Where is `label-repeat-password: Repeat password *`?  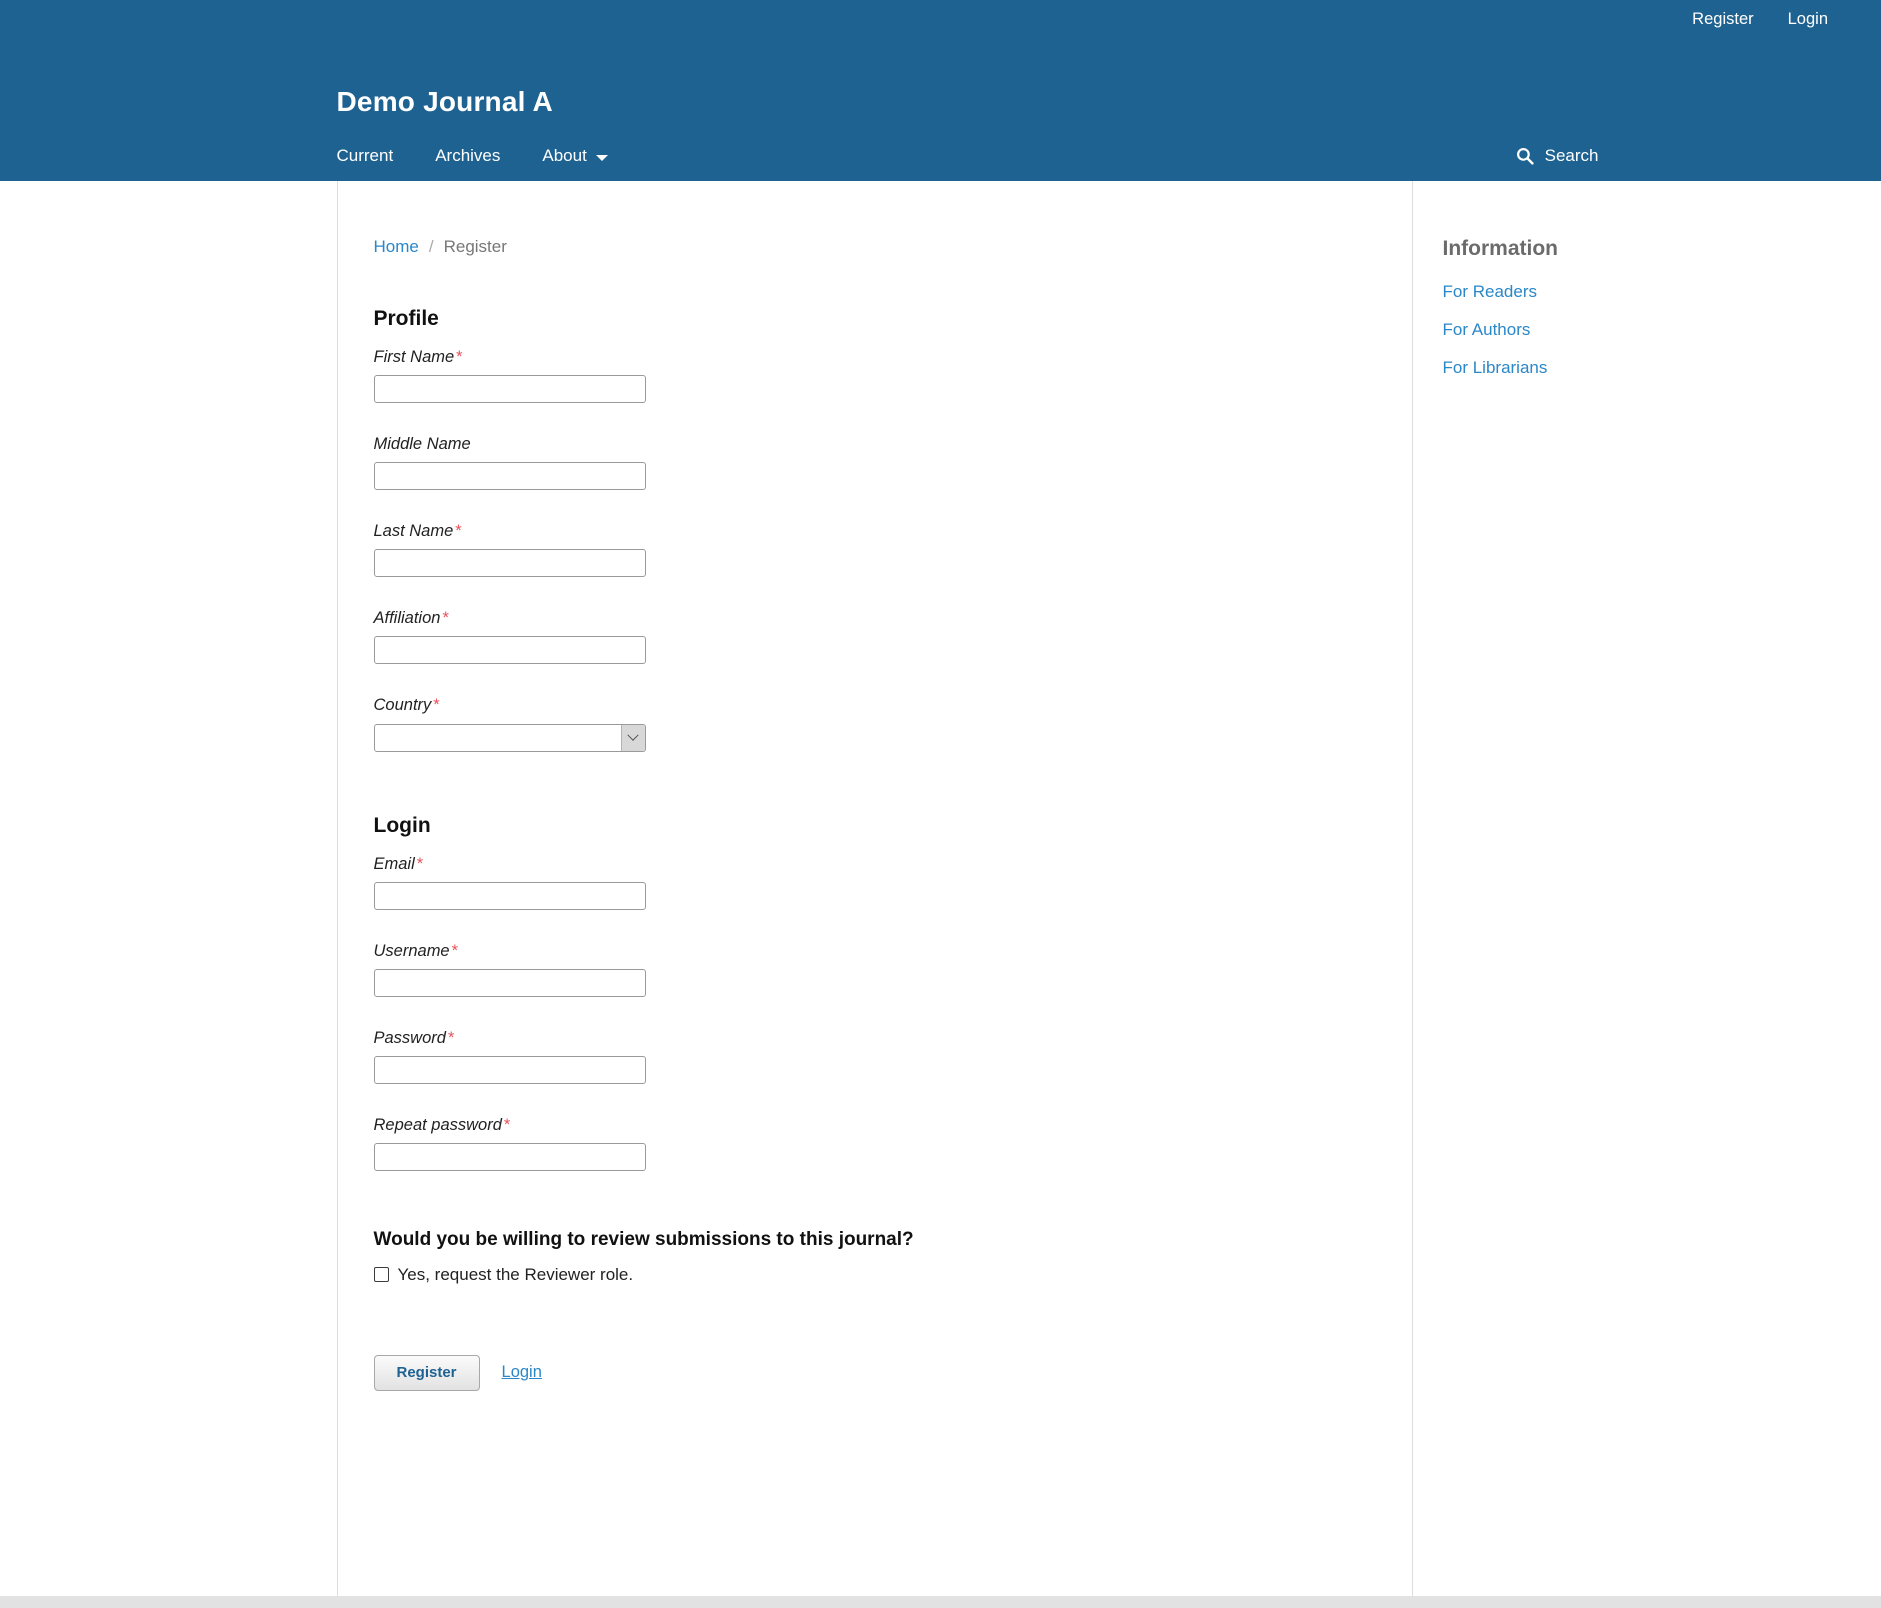 label-repeat-password: Repeat password * is located at coordinates (863, 1125).